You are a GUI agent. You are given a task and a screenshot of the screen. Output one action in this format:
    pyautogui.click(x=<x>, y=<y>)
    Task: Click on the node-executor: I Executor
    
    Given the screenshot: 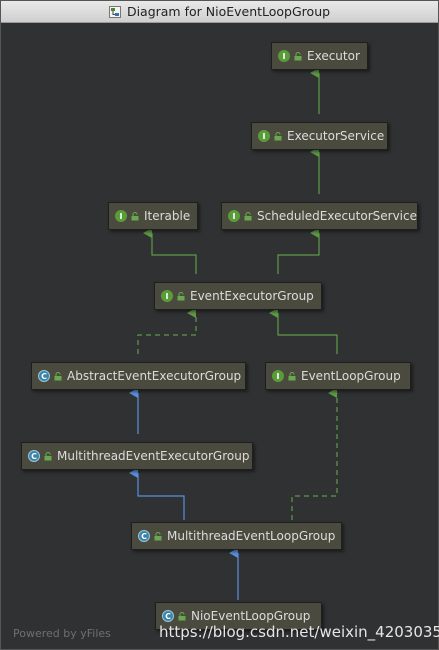 What is the action you would take?
    pyautogui.click(x=319, y=56)
    